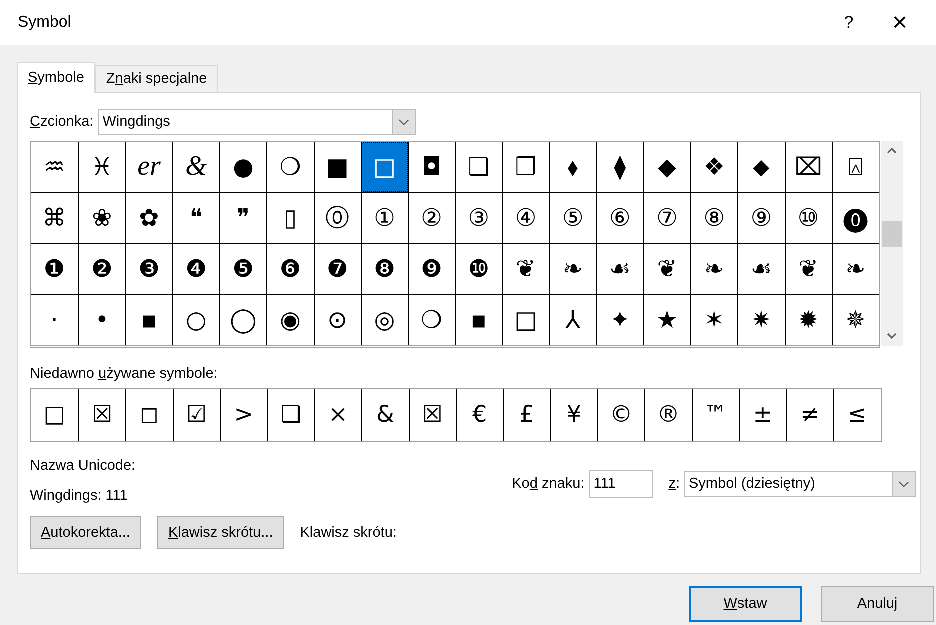 The image size is (936, 625). Describe the element at coordinates (548, 484) in the screenshot. I see `char-code-label: Kod znaku:` at that location.